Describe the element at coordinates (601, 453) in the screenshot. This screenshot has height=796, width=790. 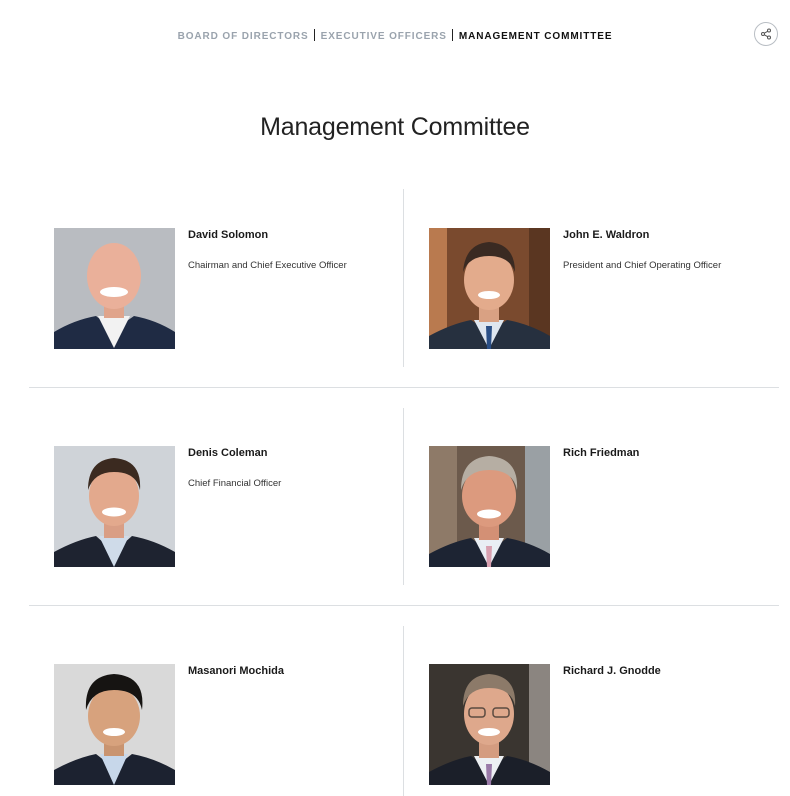
I see `member-name: Rich Friedman` at that location.